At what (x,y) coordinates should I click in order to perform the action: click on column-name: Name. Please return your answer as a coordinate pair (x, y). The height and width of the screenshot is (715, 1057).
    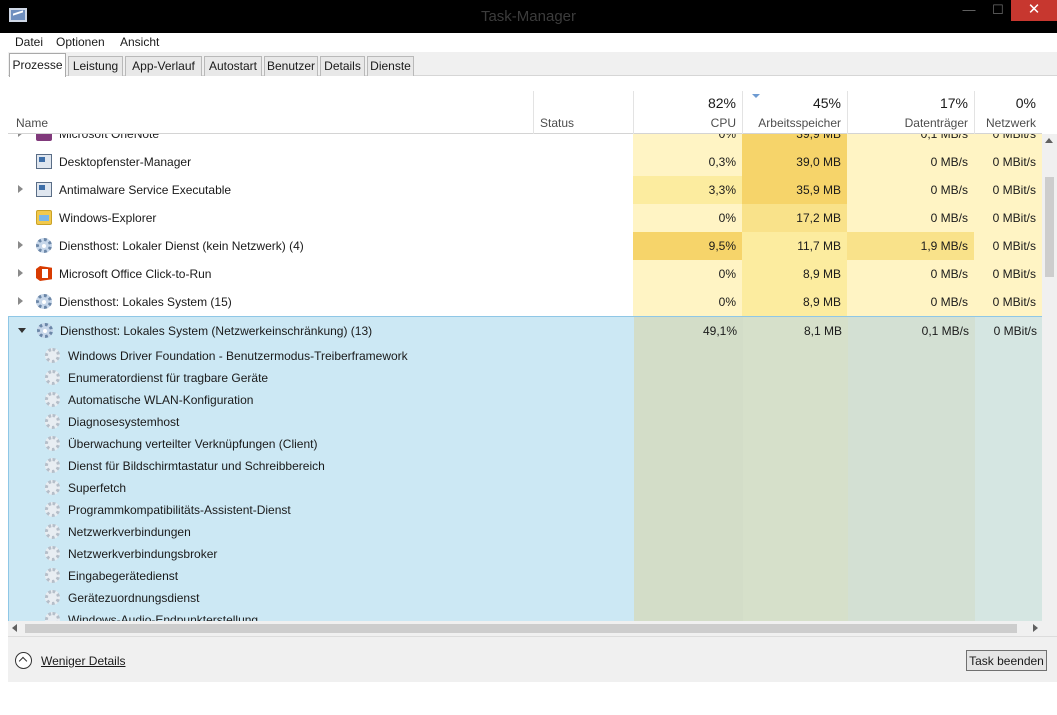
    Looking at the image, I should click on (270, 112).